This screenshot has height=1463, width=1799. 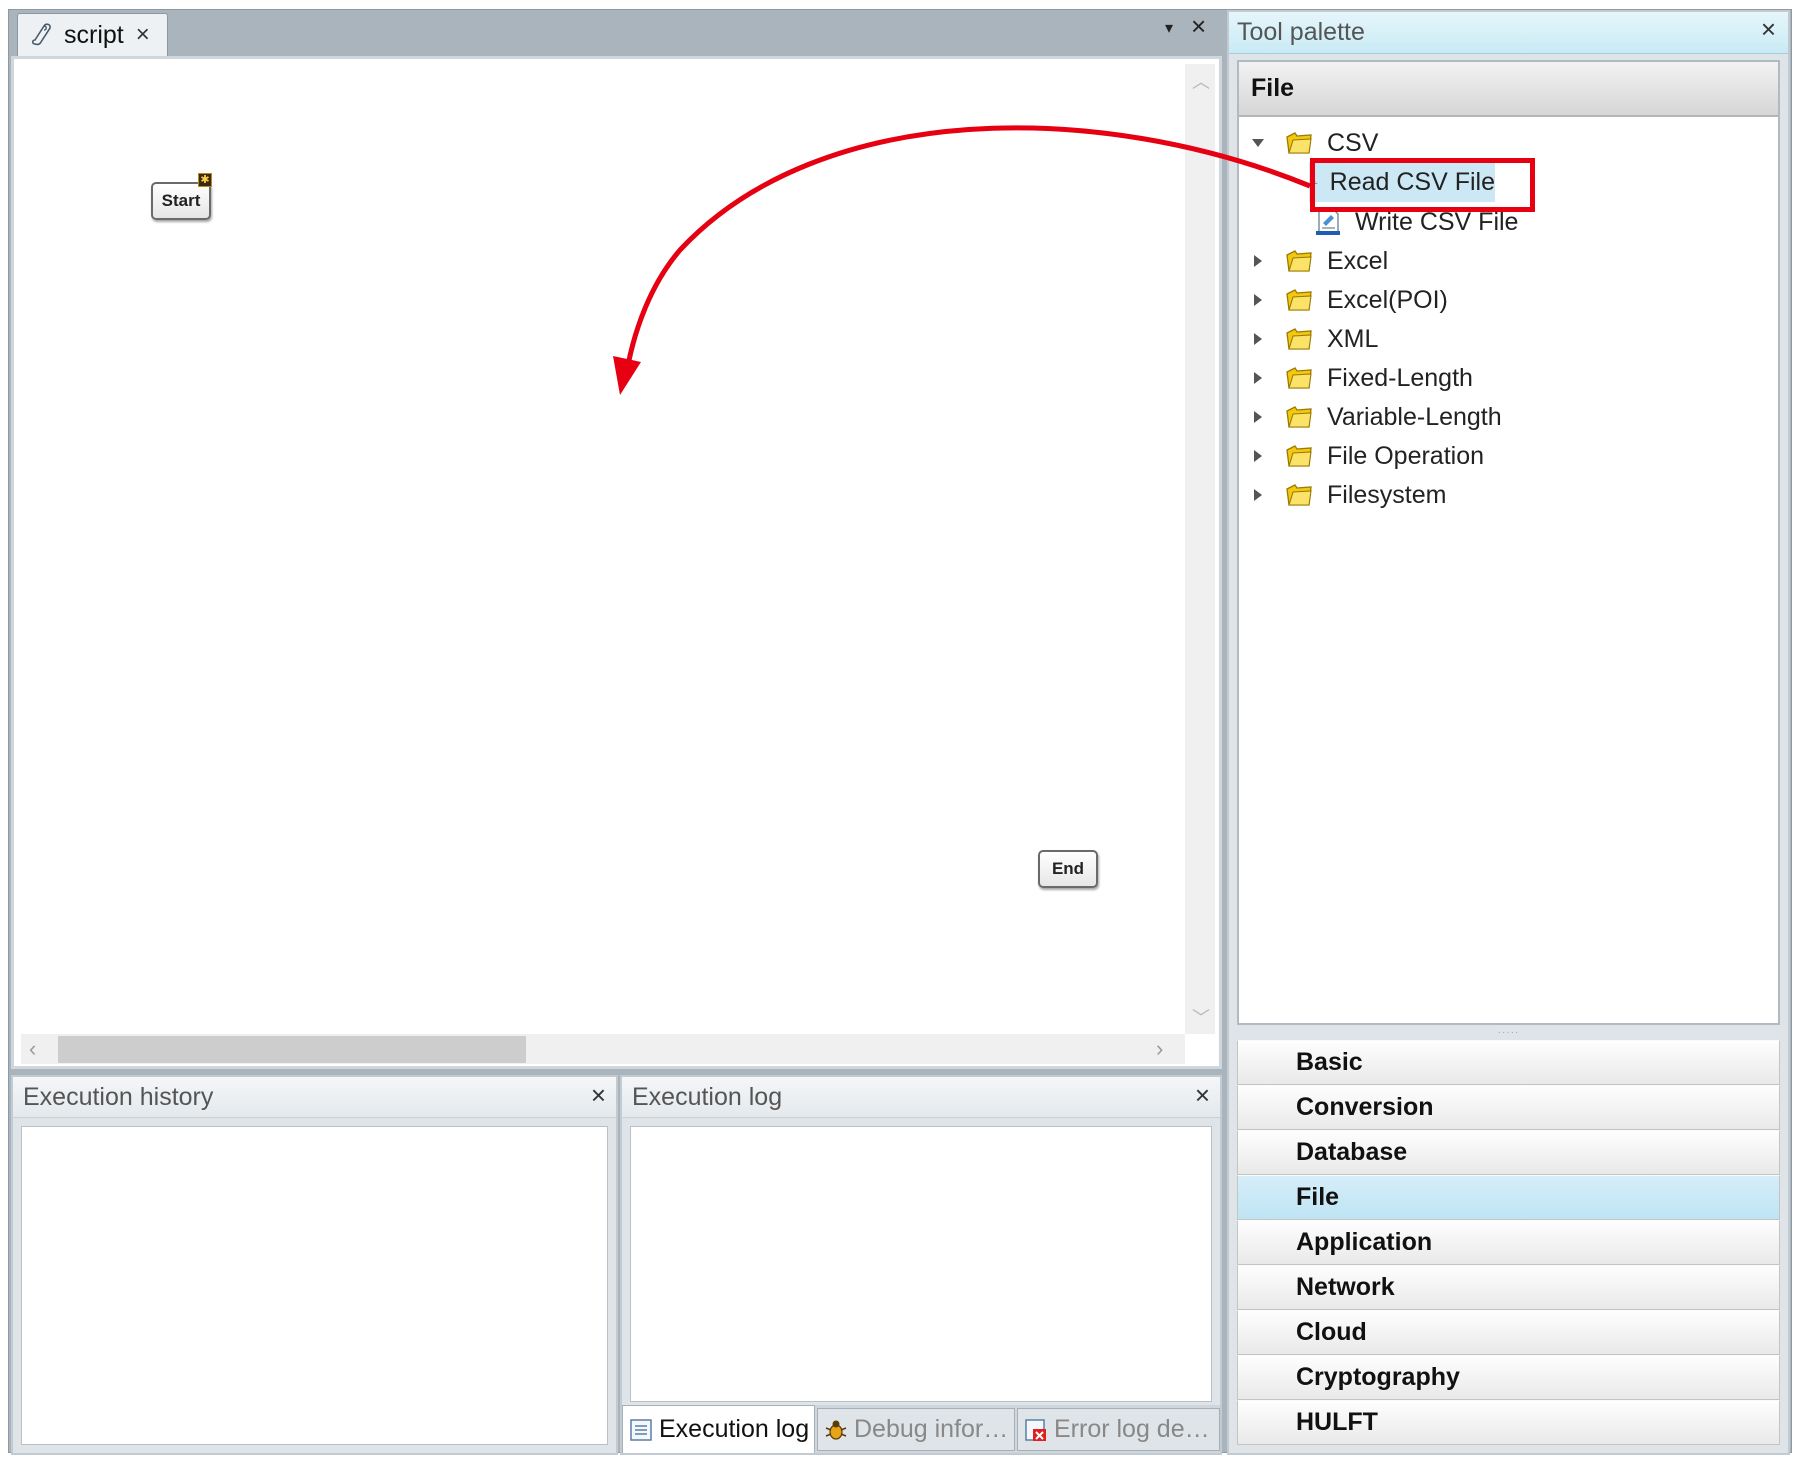 I want to click on horizontal-scrollbar: ‹ ›, so click(x=603, y=1049).